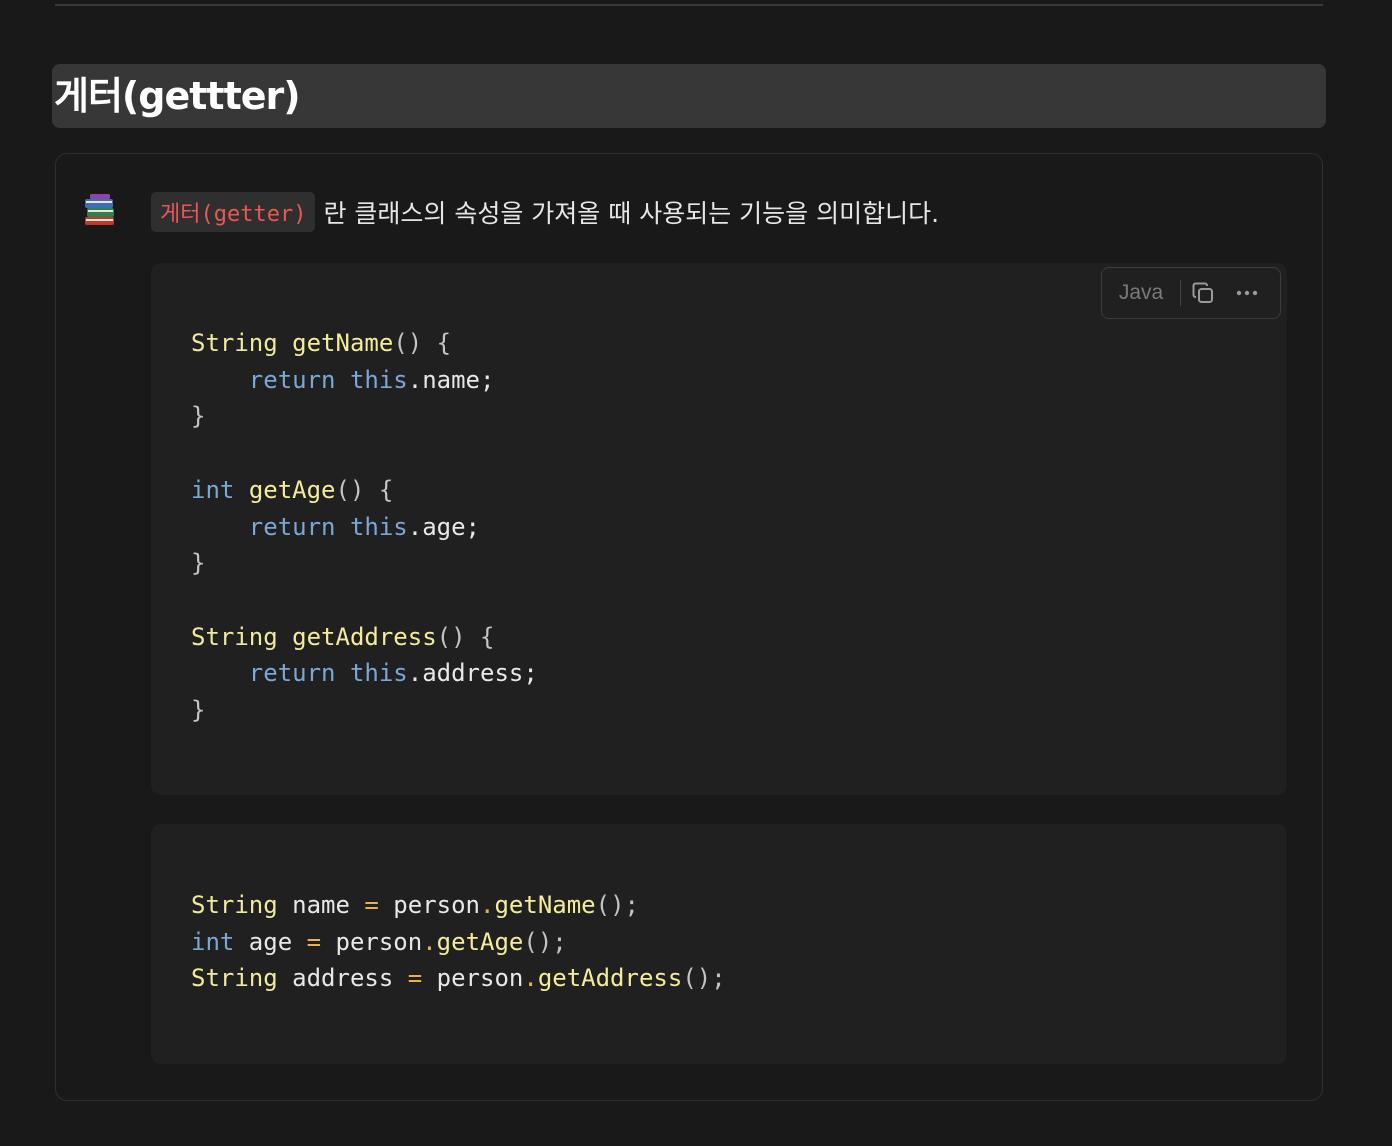  I want to click on page-title: 게터(gettter), so click(177, 96).